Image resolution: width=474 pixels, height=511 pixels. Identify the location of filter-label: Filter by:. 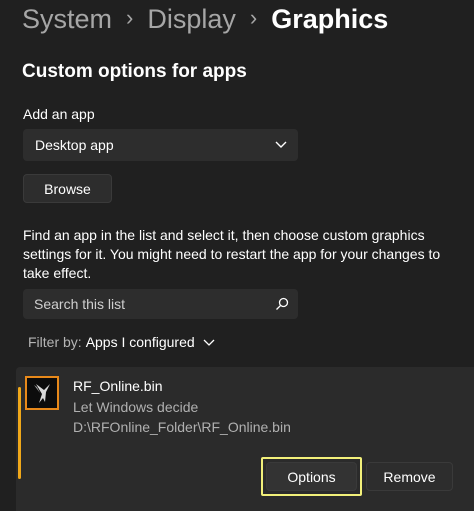
(55, 342).